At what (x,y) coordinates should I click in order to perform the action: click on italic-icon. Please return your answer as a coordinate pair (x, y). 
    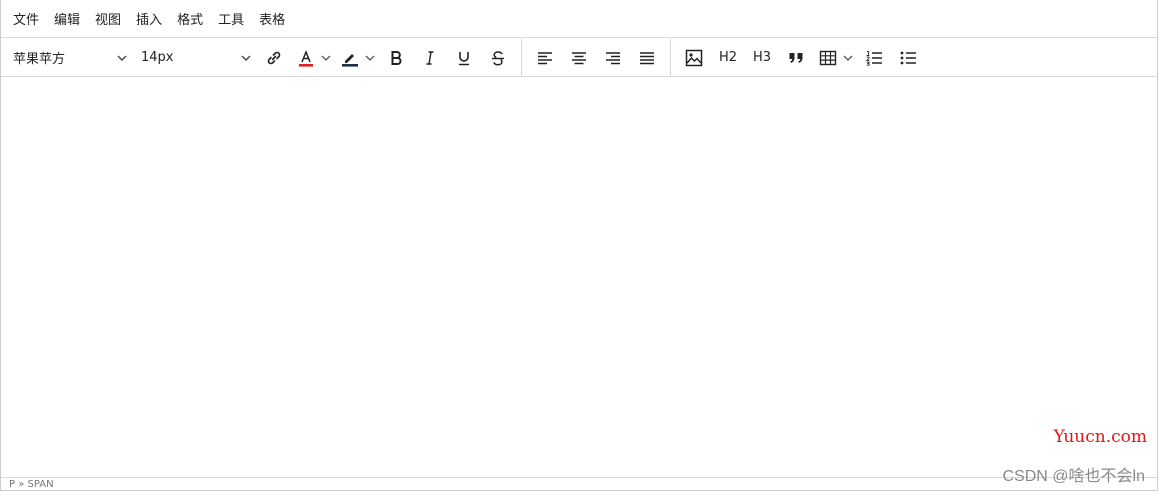
    Looking at the image, I should click on (430, 57).